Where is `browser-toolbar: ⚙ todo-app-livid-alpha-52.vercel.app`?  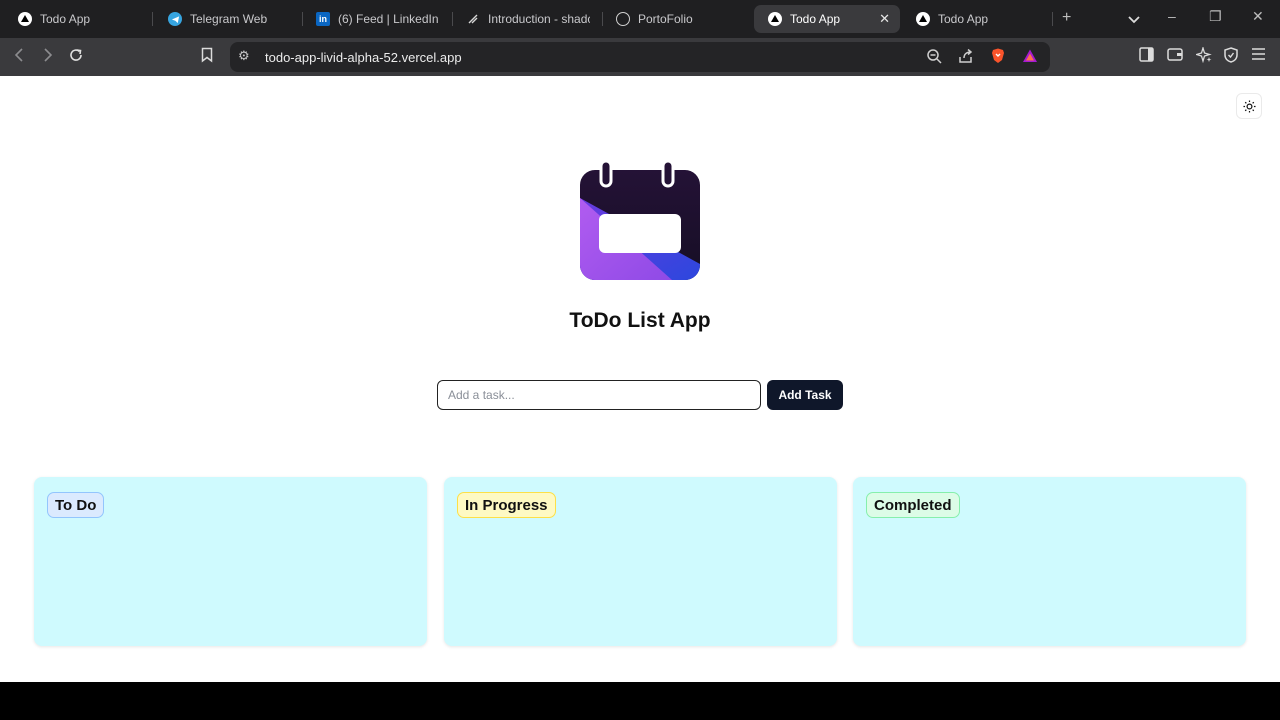
browser-toolbar: ⚙ todo-app-livid-alpha-52.vercel.app is located at coordinates (640, 57).